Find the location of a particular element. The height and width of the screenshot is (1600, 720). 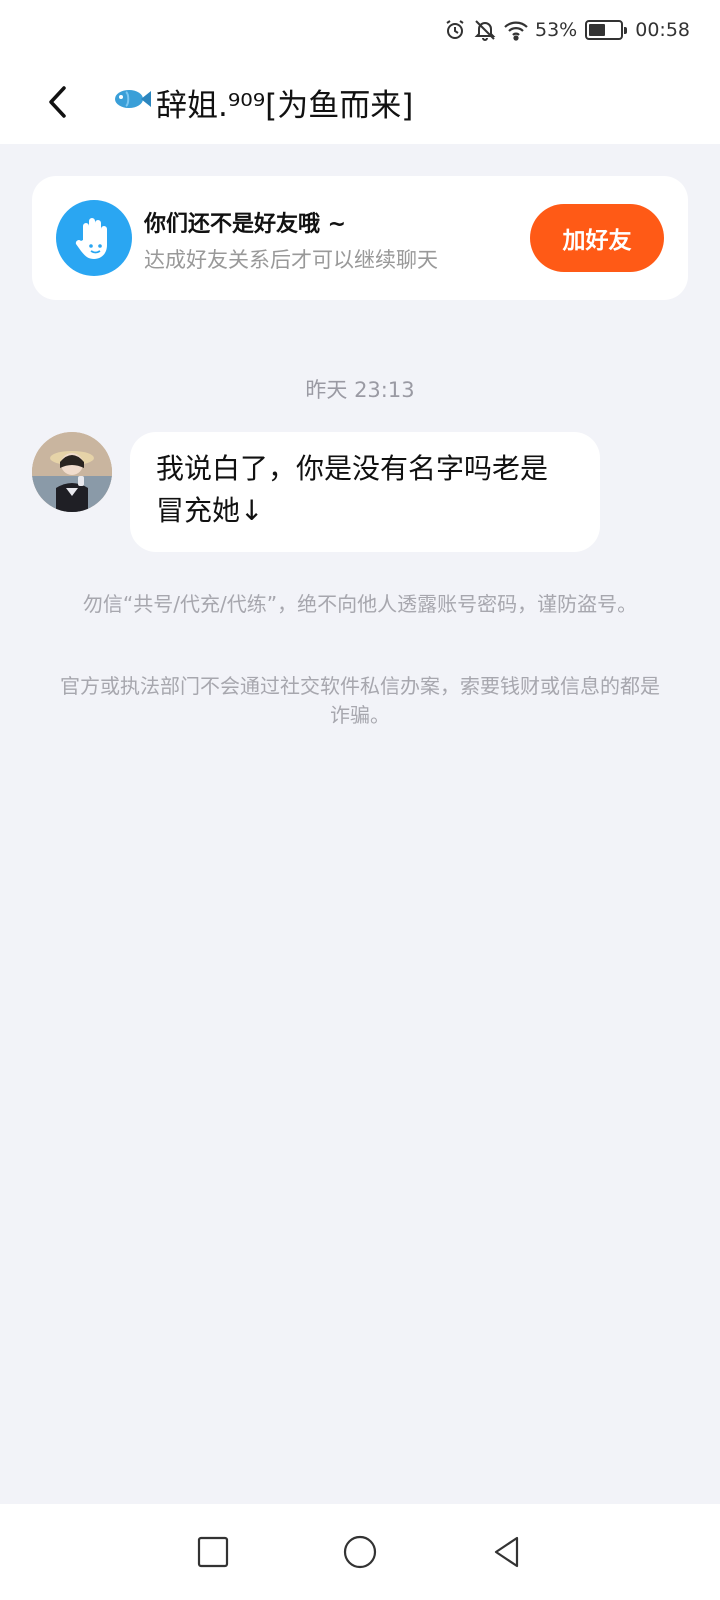

banner-subtitle: 达成好友关系后才可以继续聊天 is located at coordinates (291, 260).